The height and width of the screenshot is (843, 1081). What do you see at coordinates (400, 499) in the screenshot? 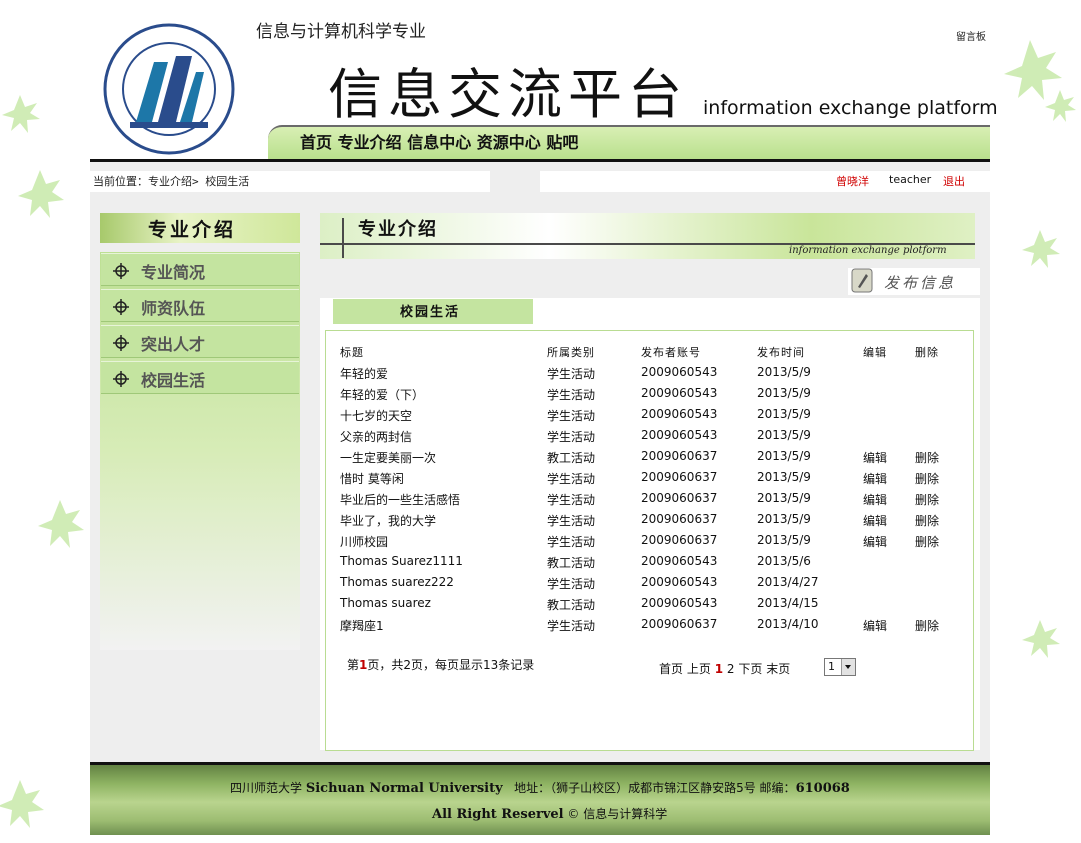
I see `post-title-link: 毕业后的一些生活感悟` at bounding box center [400, 499].